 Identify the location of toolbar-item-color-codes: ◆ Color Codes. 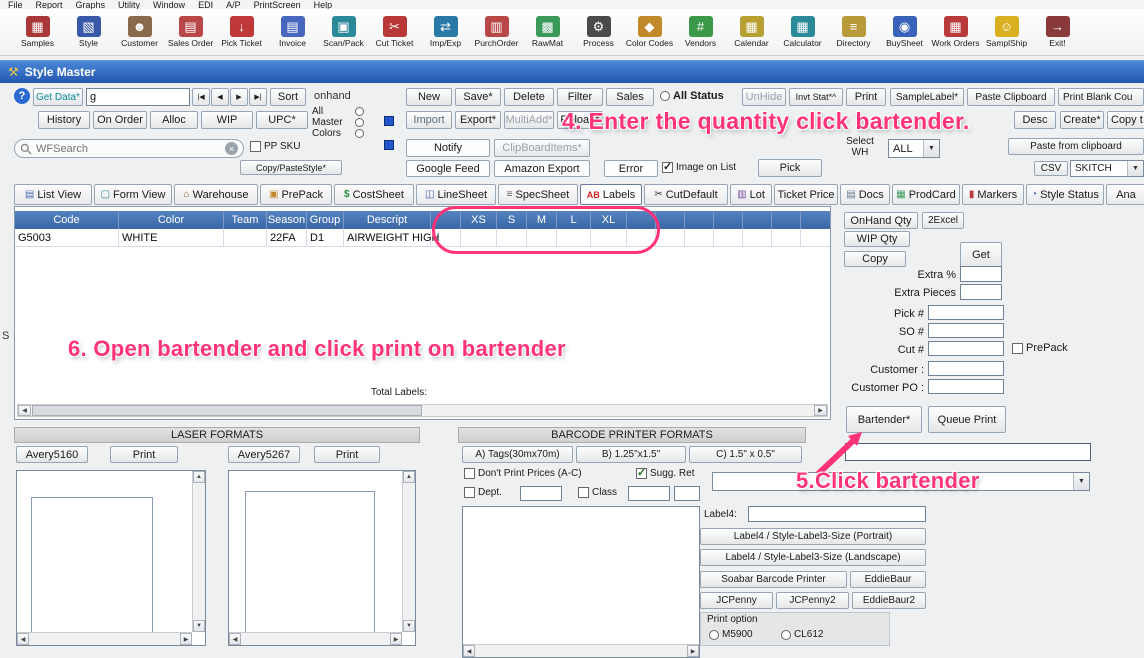
(649, 32).